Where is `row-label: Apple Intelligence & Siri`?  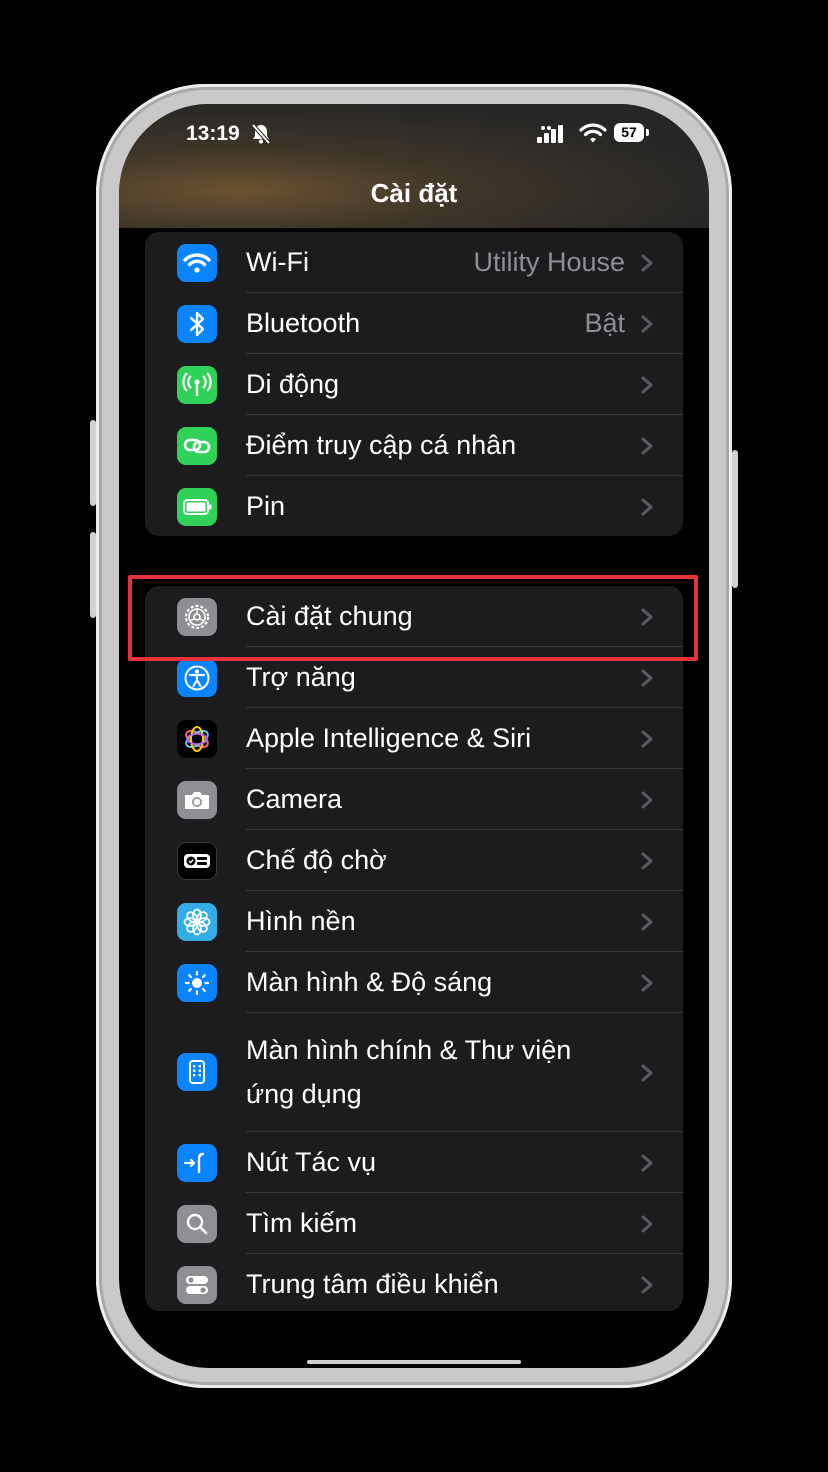
row-label: Apple Intelligence & Siri is located at coordinates (389, 738).